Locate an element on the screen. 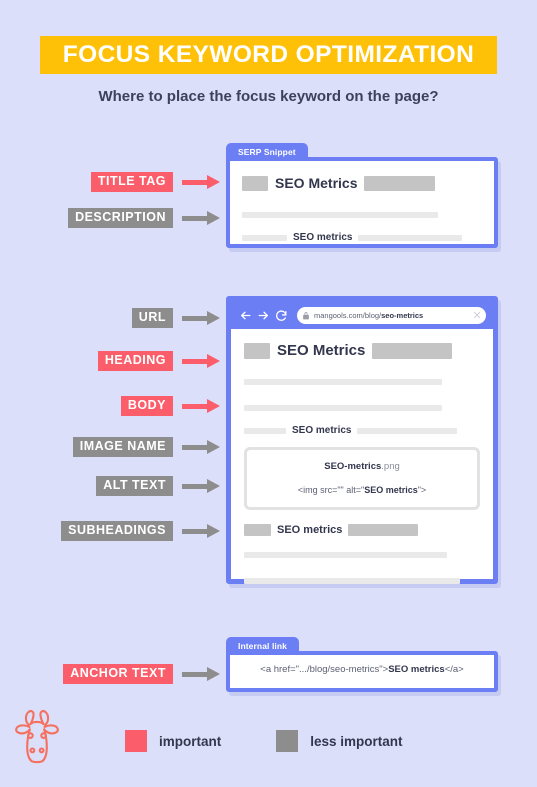 Image resolution: width=537 pixels, height=787 pixels. image-name-label-wrap: IMAGE NAME is located at coordinates (113, 447).